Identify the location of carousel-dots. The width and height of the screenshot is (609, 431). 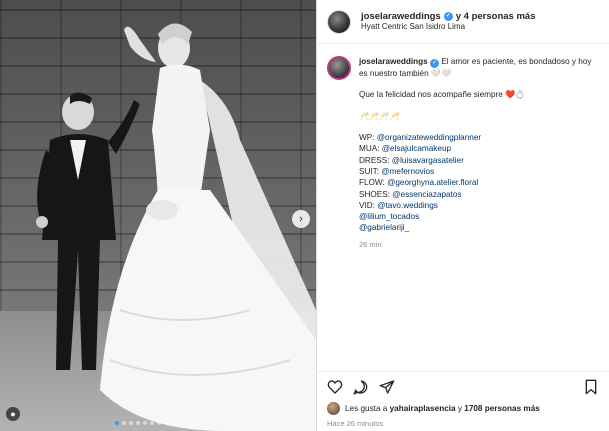
(148, 423).